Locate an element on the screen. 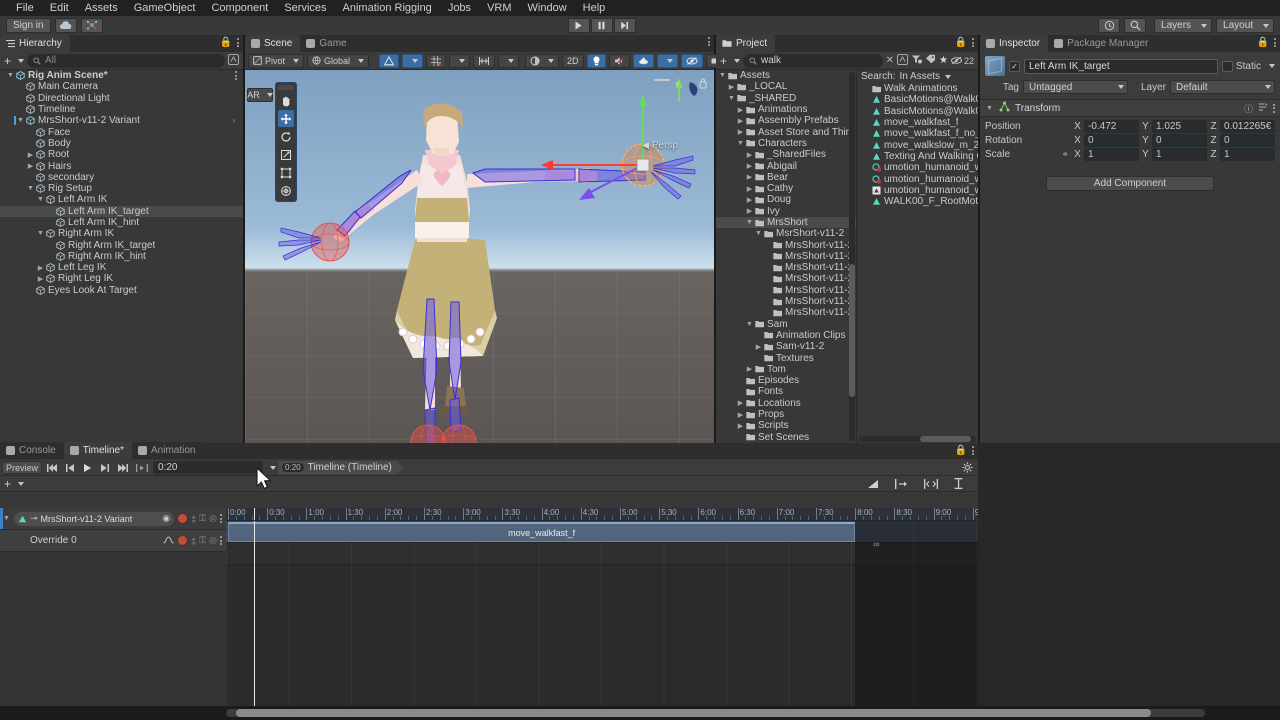 The width and height of the screenshot is (1280, 720). track-target-icon: ◉ is located at coordinates (166, 518).